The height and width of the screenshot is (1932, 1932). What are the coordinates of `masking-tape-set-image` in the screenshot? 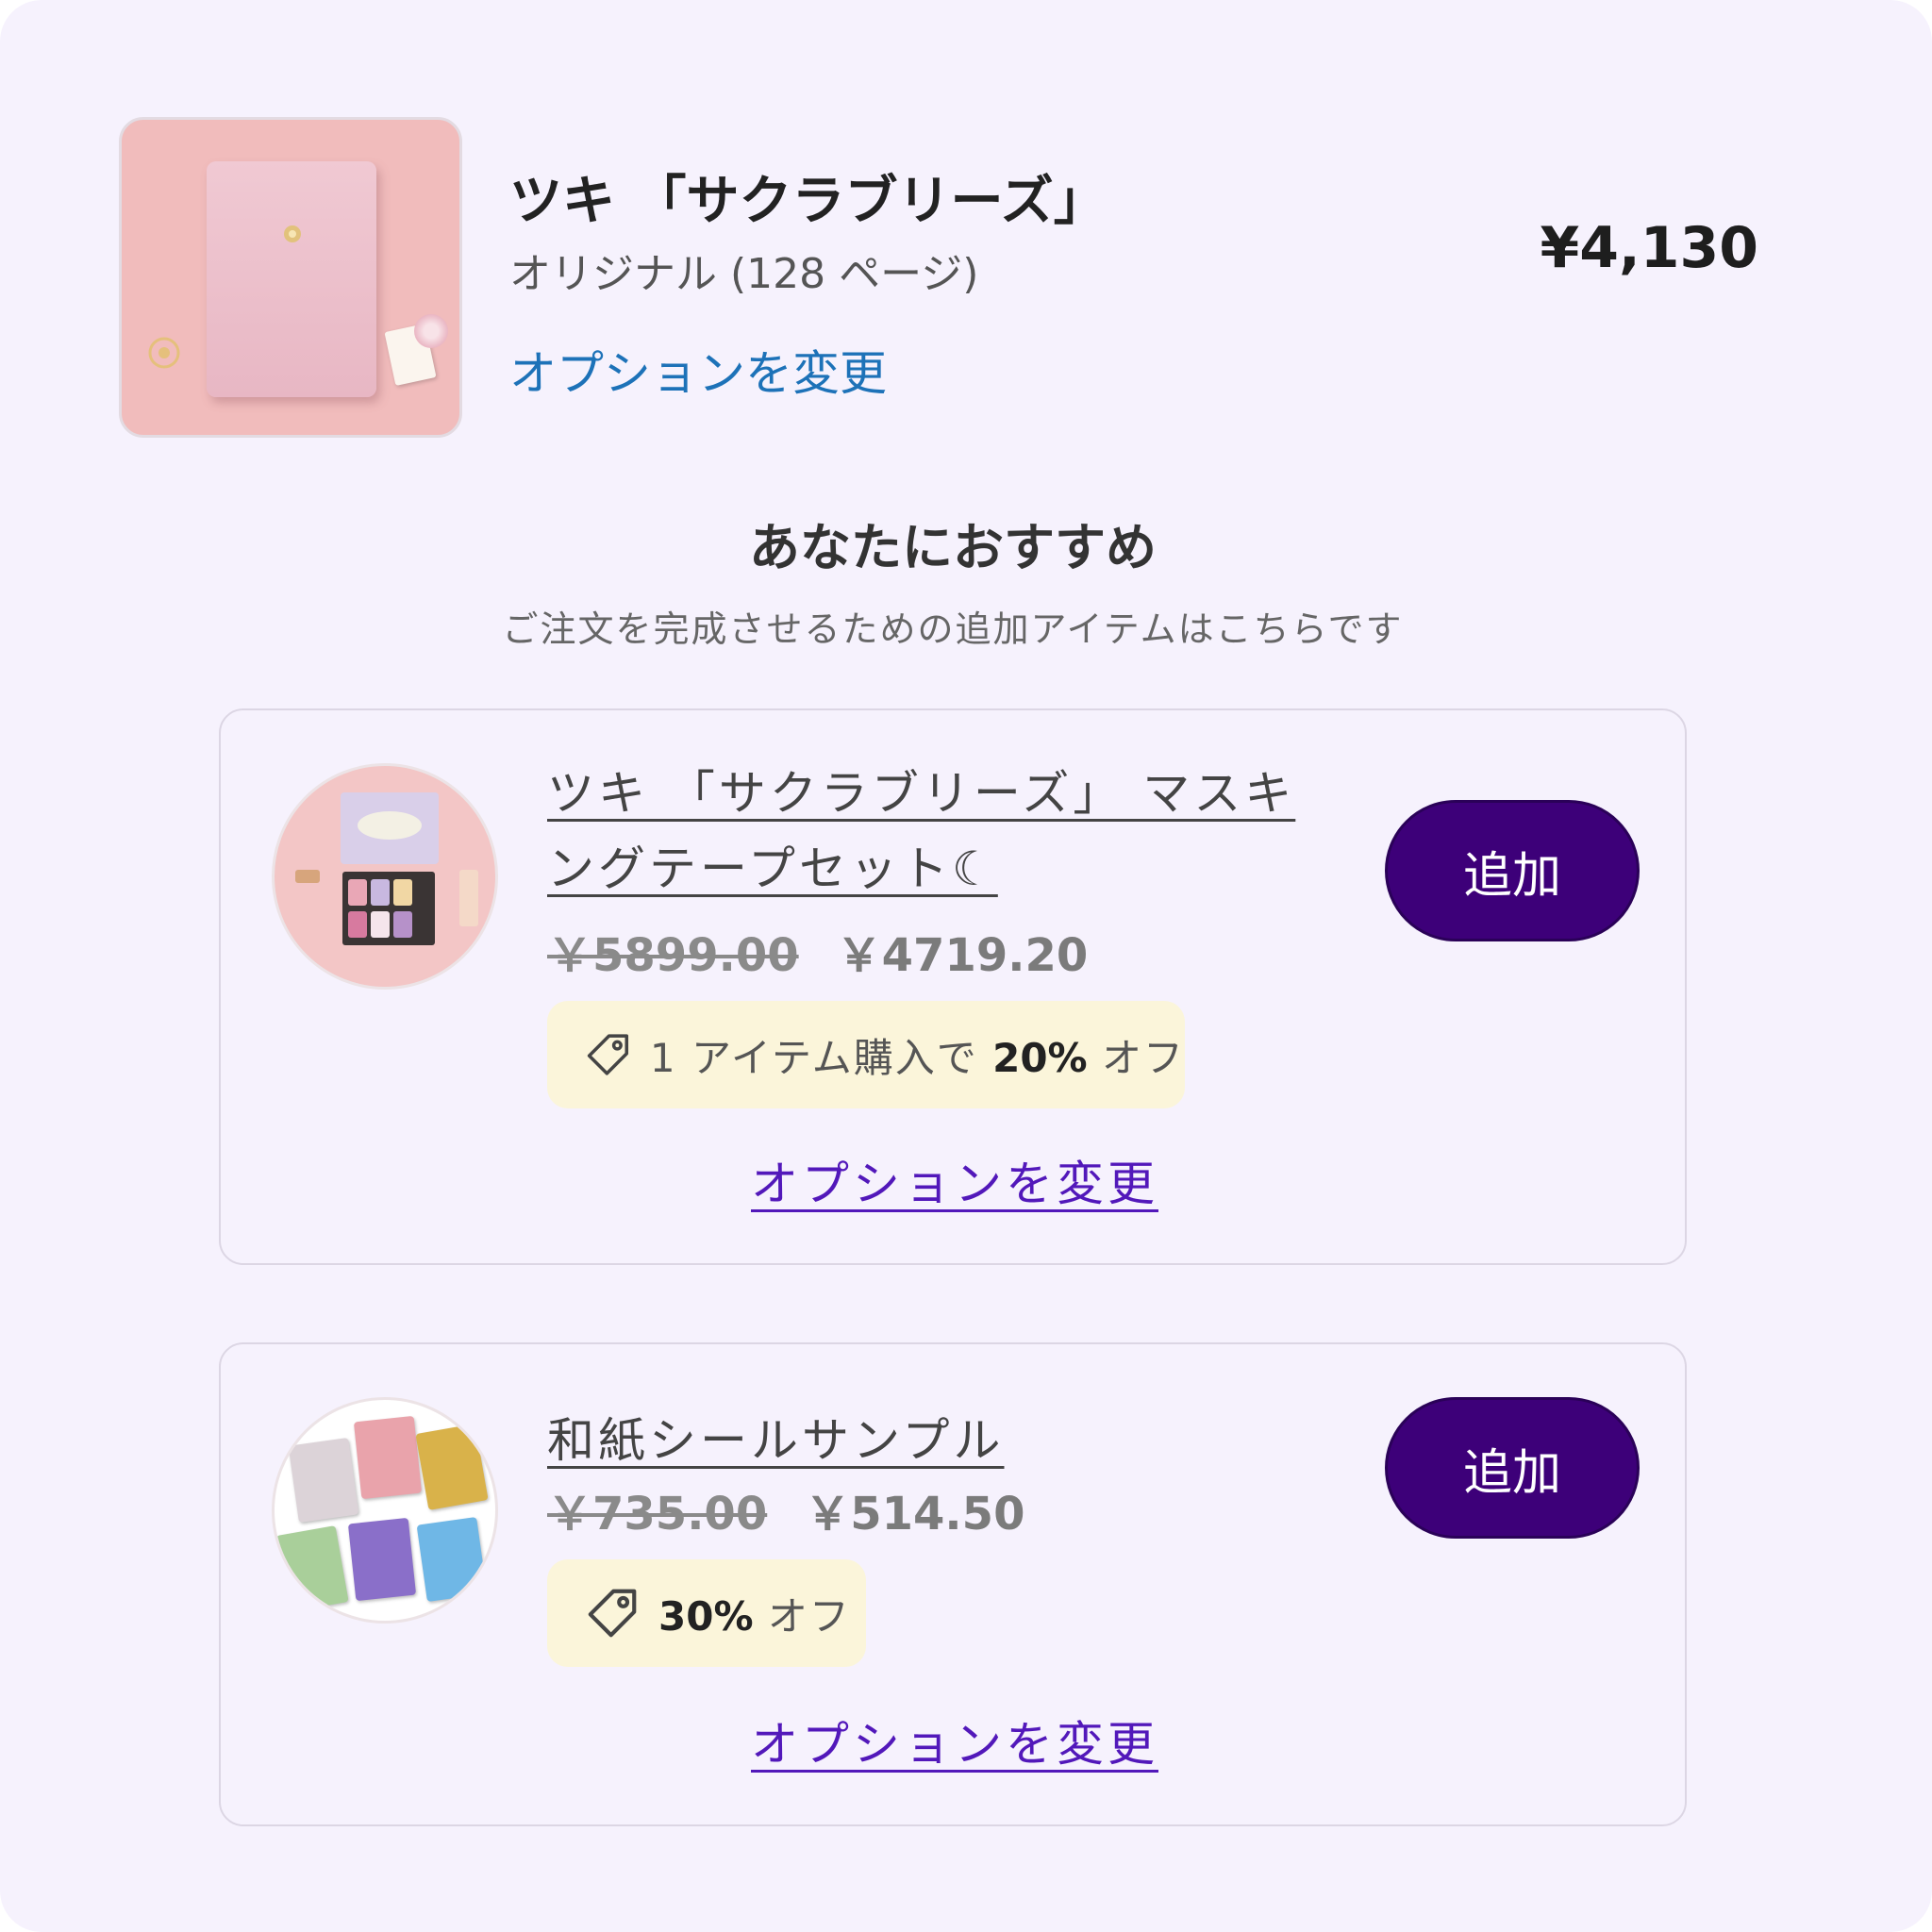 It's located at (385, 877).